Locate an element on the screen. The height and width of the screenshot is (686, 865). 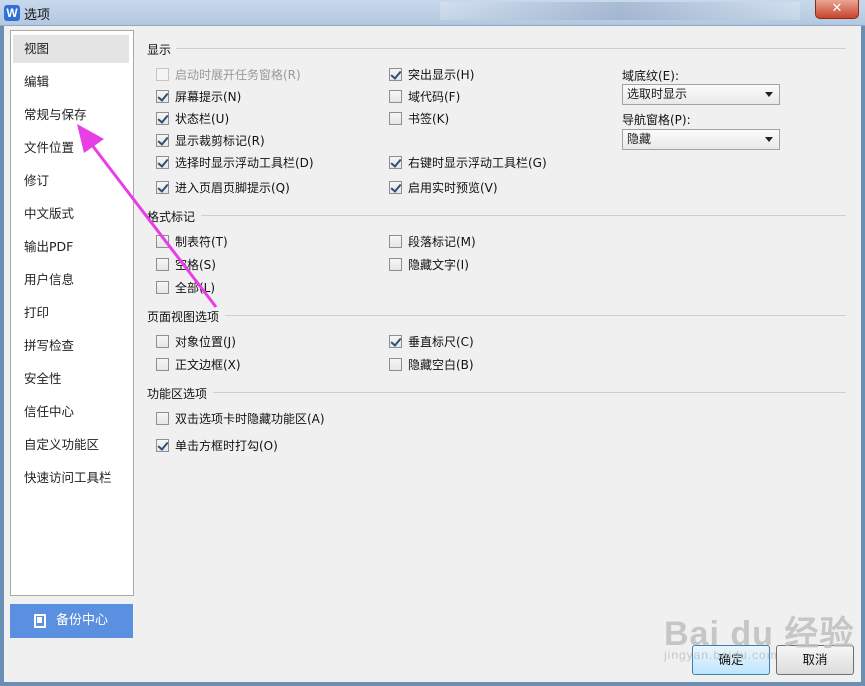
annotation-arrow-head is located at coordinates (90, 138).